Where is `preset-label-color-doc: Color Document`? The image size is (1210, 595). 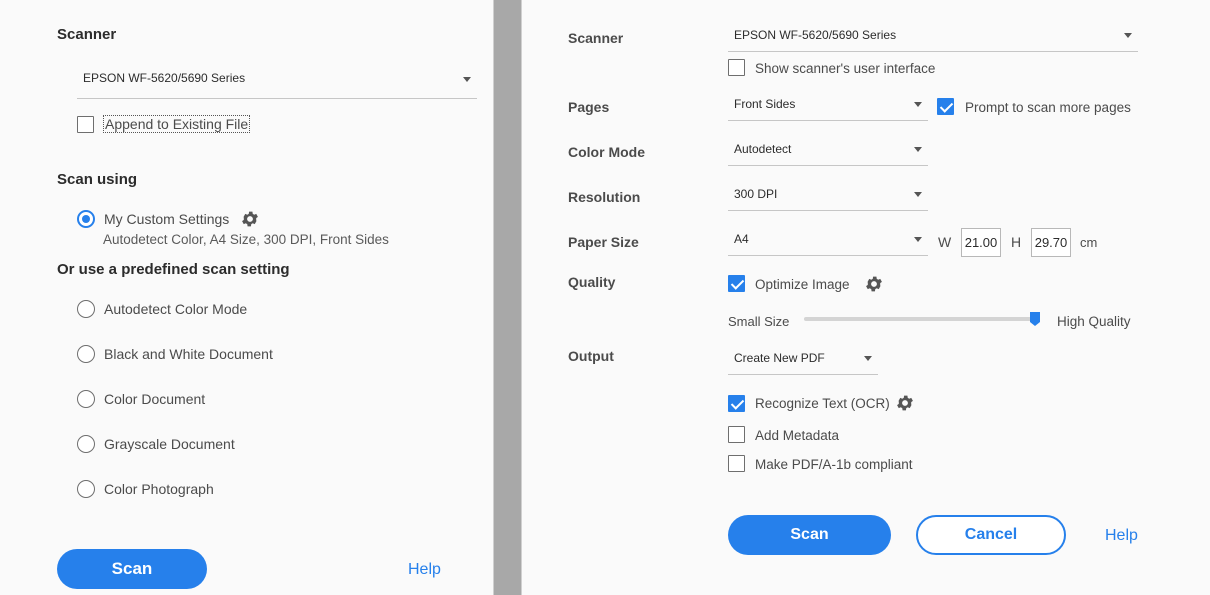
preset-label-color-doc: Color Document is located at coordinates (154, 399).